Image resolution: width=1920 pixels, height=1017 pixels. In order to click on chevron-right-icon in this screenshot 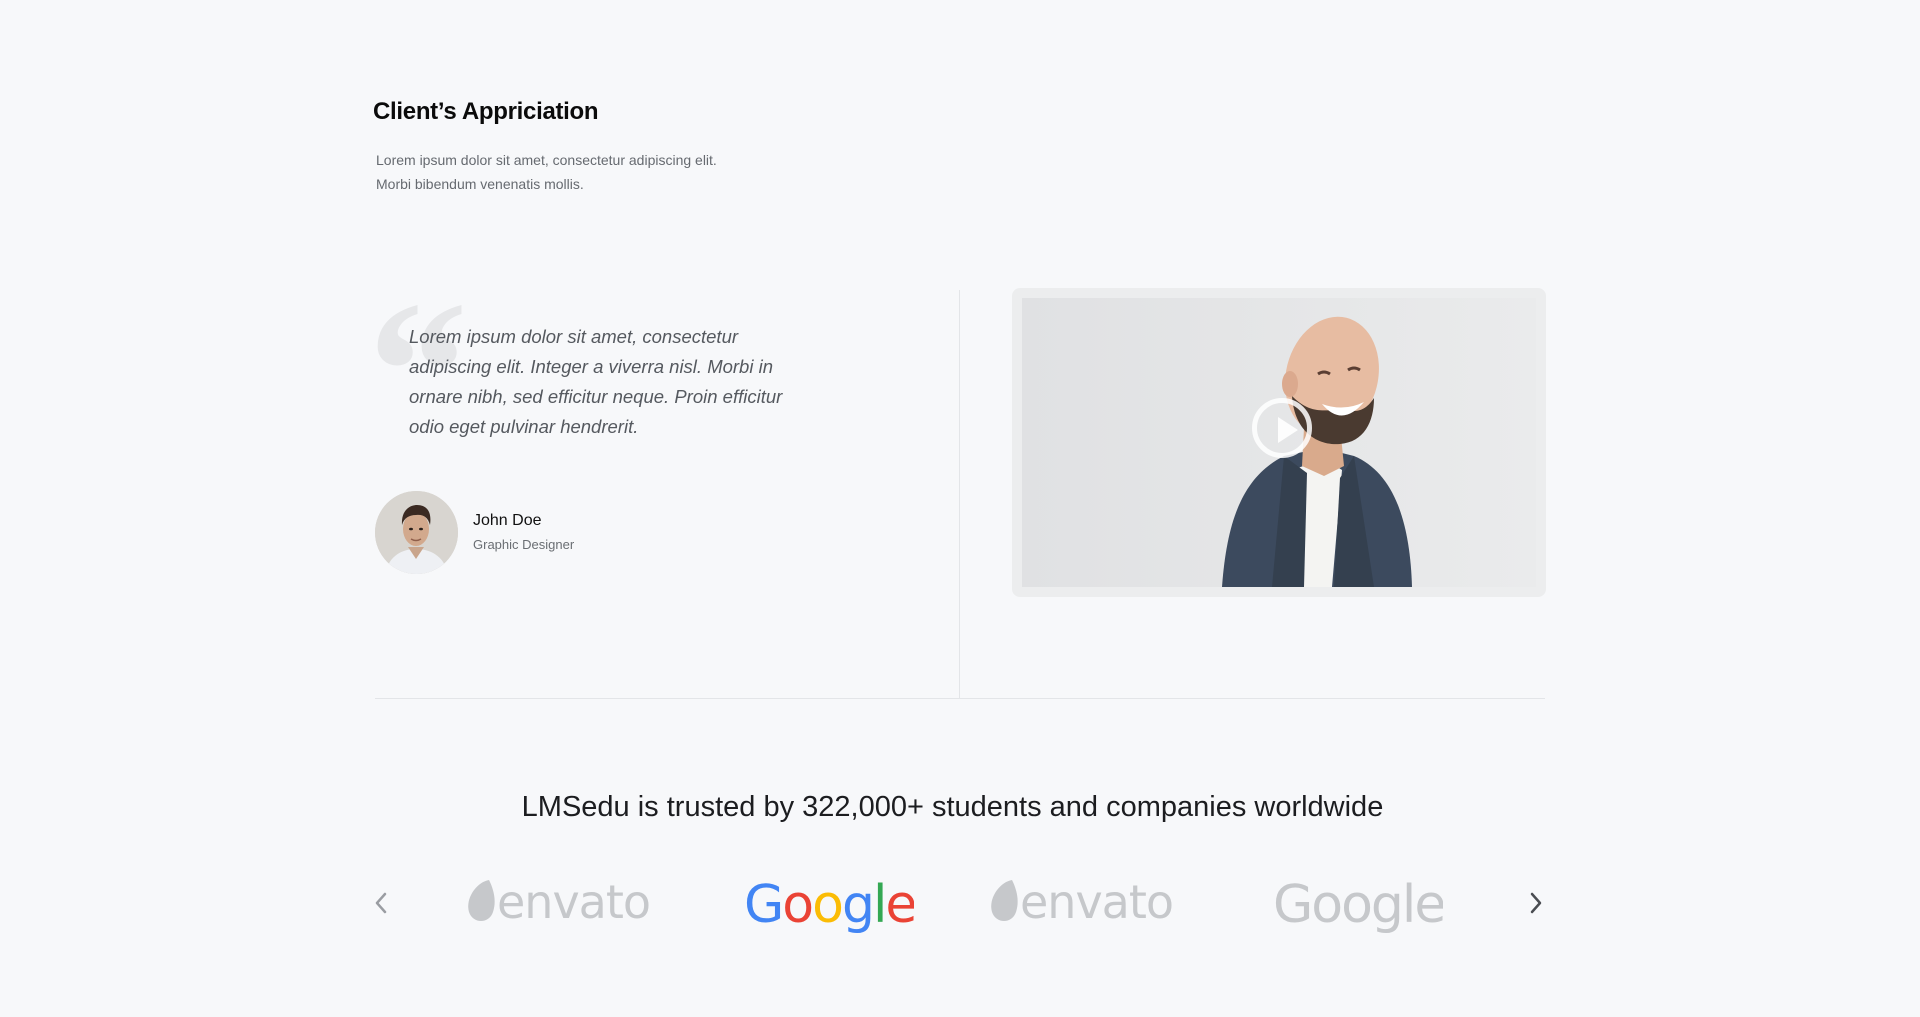, I will do `click(1536, 903)`.